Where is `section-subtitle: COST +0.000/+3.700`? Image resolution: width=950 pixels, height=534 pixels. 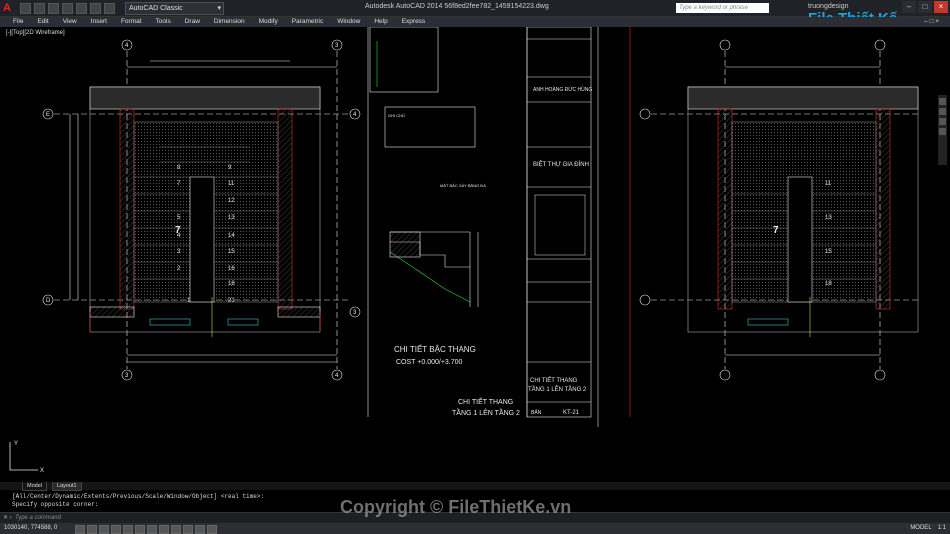
section-subtitle: COST +0.000/+3.700 is located at coordinates (429, 362).